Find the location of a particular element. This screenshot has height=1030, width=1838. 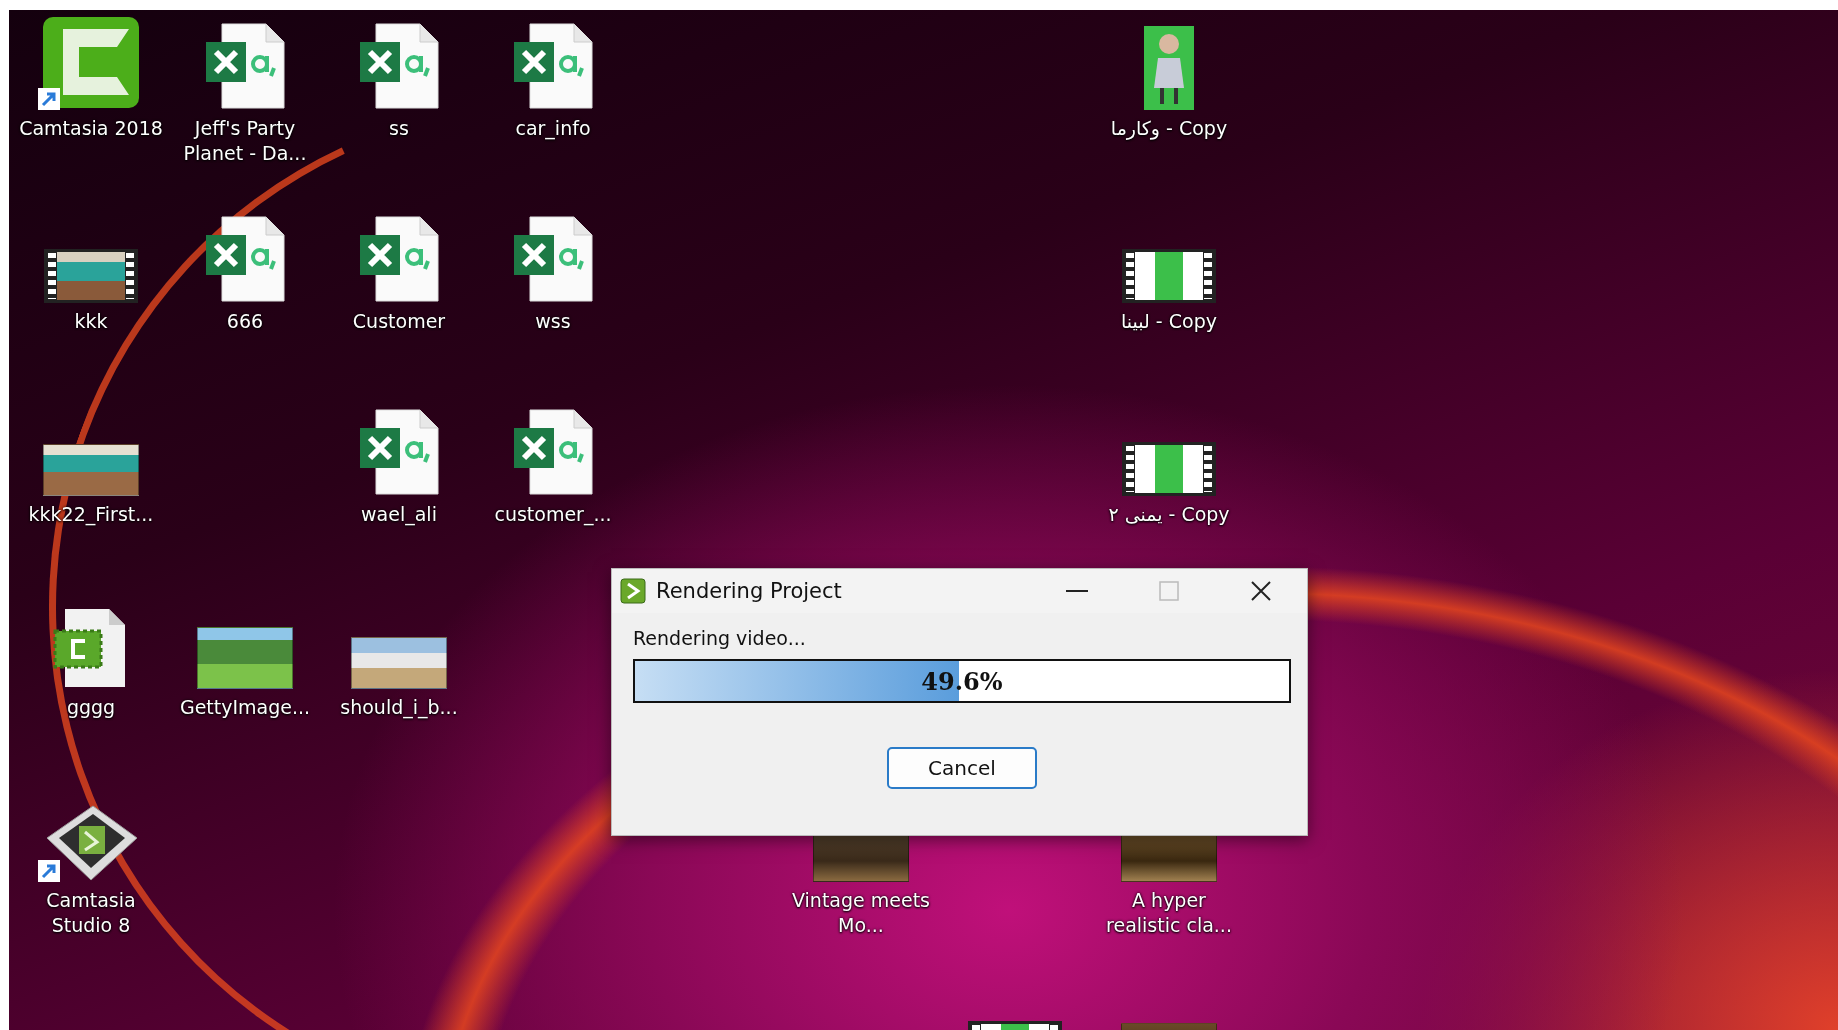

desktop-icon-label: لبينا - Copy is located at coordinates (1169, 321).